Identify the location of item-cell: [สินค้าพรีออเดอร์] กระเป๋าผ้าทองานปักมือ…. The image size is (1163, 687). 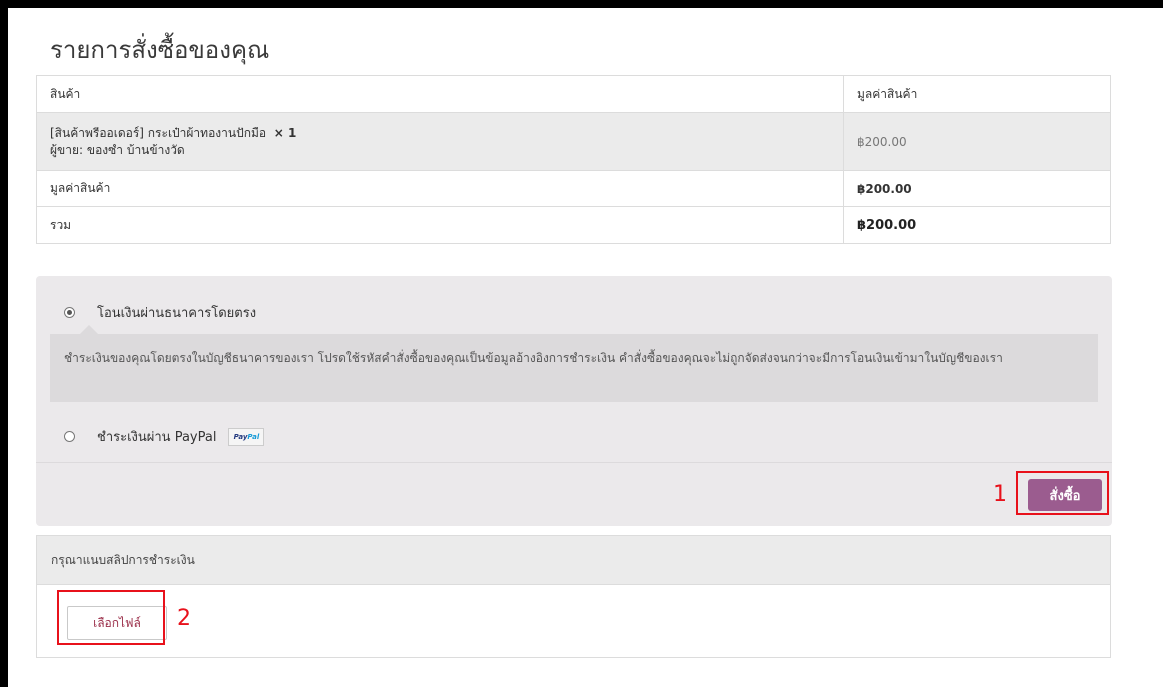
(440, 141).